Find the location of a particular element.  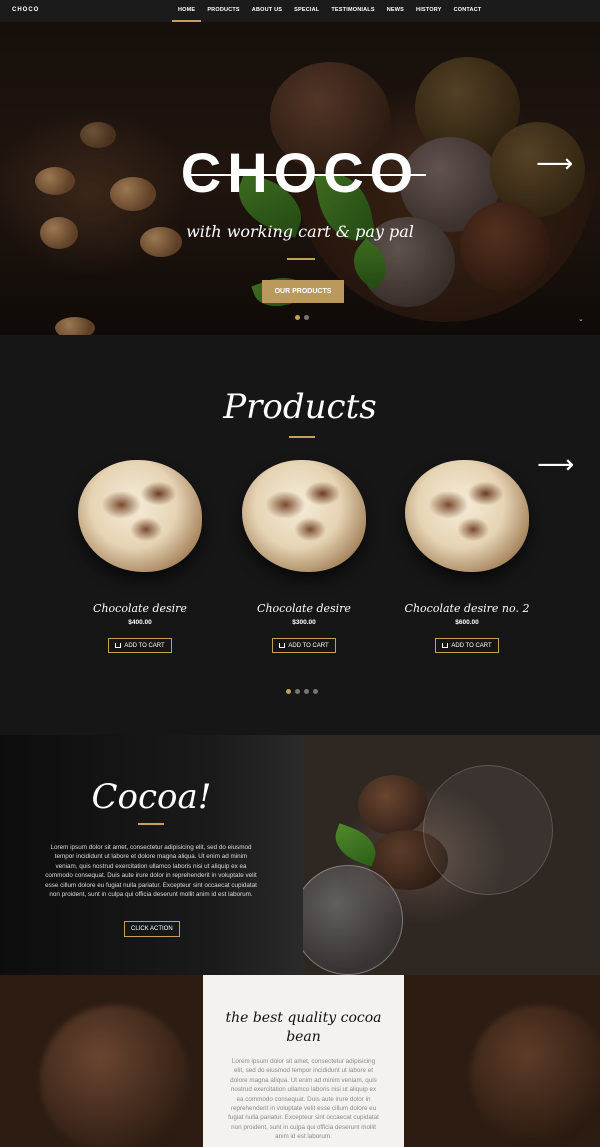

product-card: Chocolate desire $400.00 ADD TO CART is located at coordinates (140, 556).